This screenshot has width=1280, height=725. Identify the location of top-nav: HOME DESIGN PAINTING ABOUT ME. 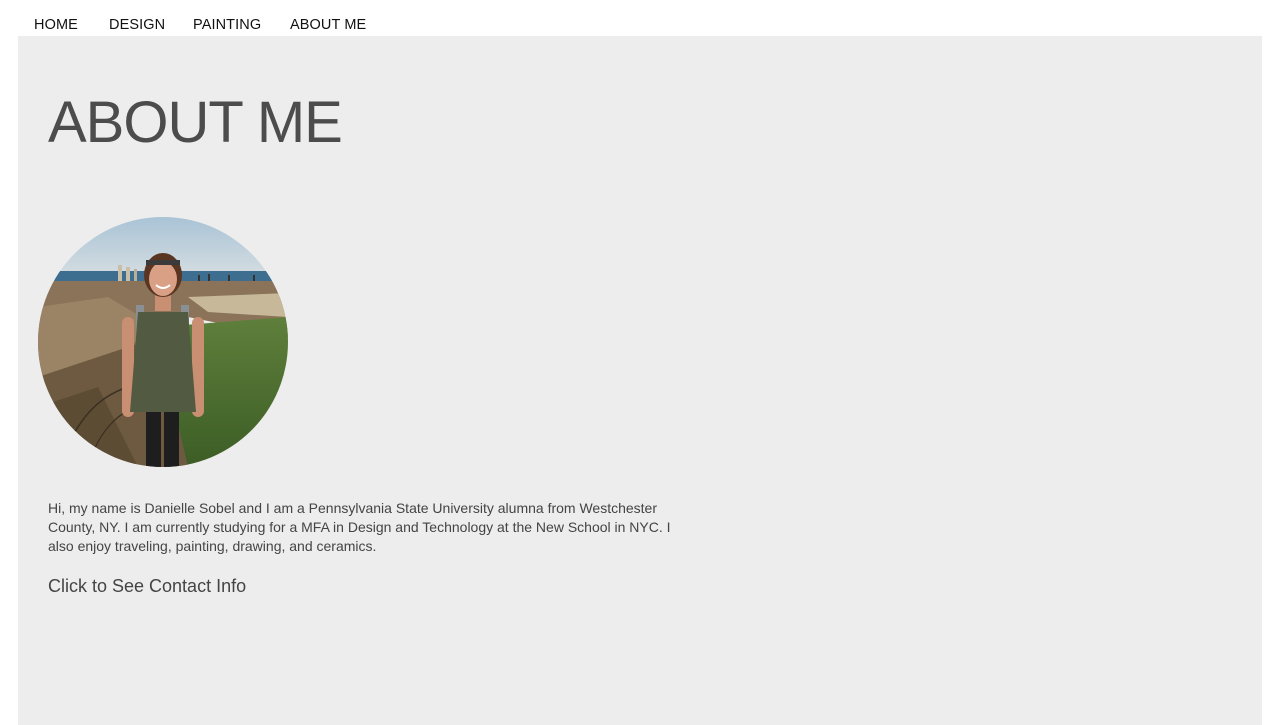
(640, 18).